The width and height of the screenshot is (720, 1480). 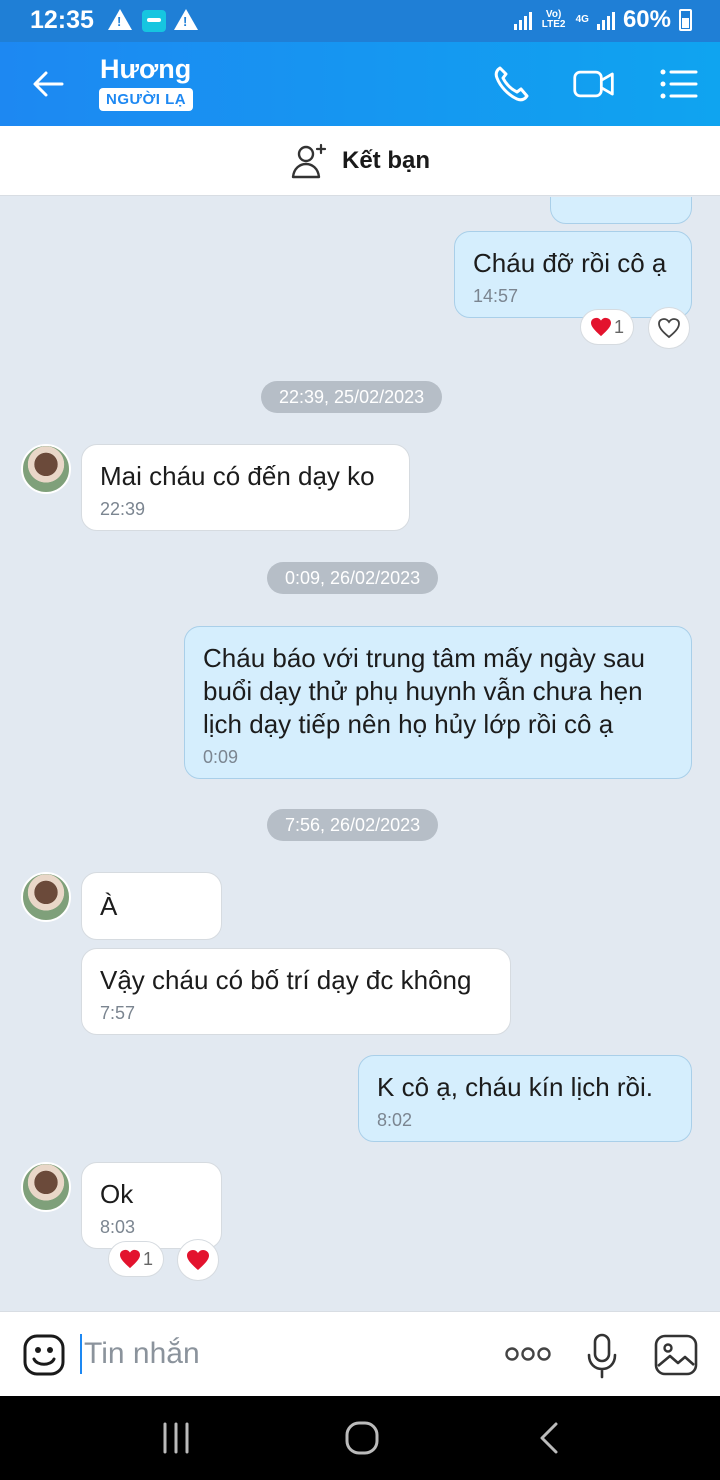 I want to click on image-gallery-icon, so click(x=676, y=1355).